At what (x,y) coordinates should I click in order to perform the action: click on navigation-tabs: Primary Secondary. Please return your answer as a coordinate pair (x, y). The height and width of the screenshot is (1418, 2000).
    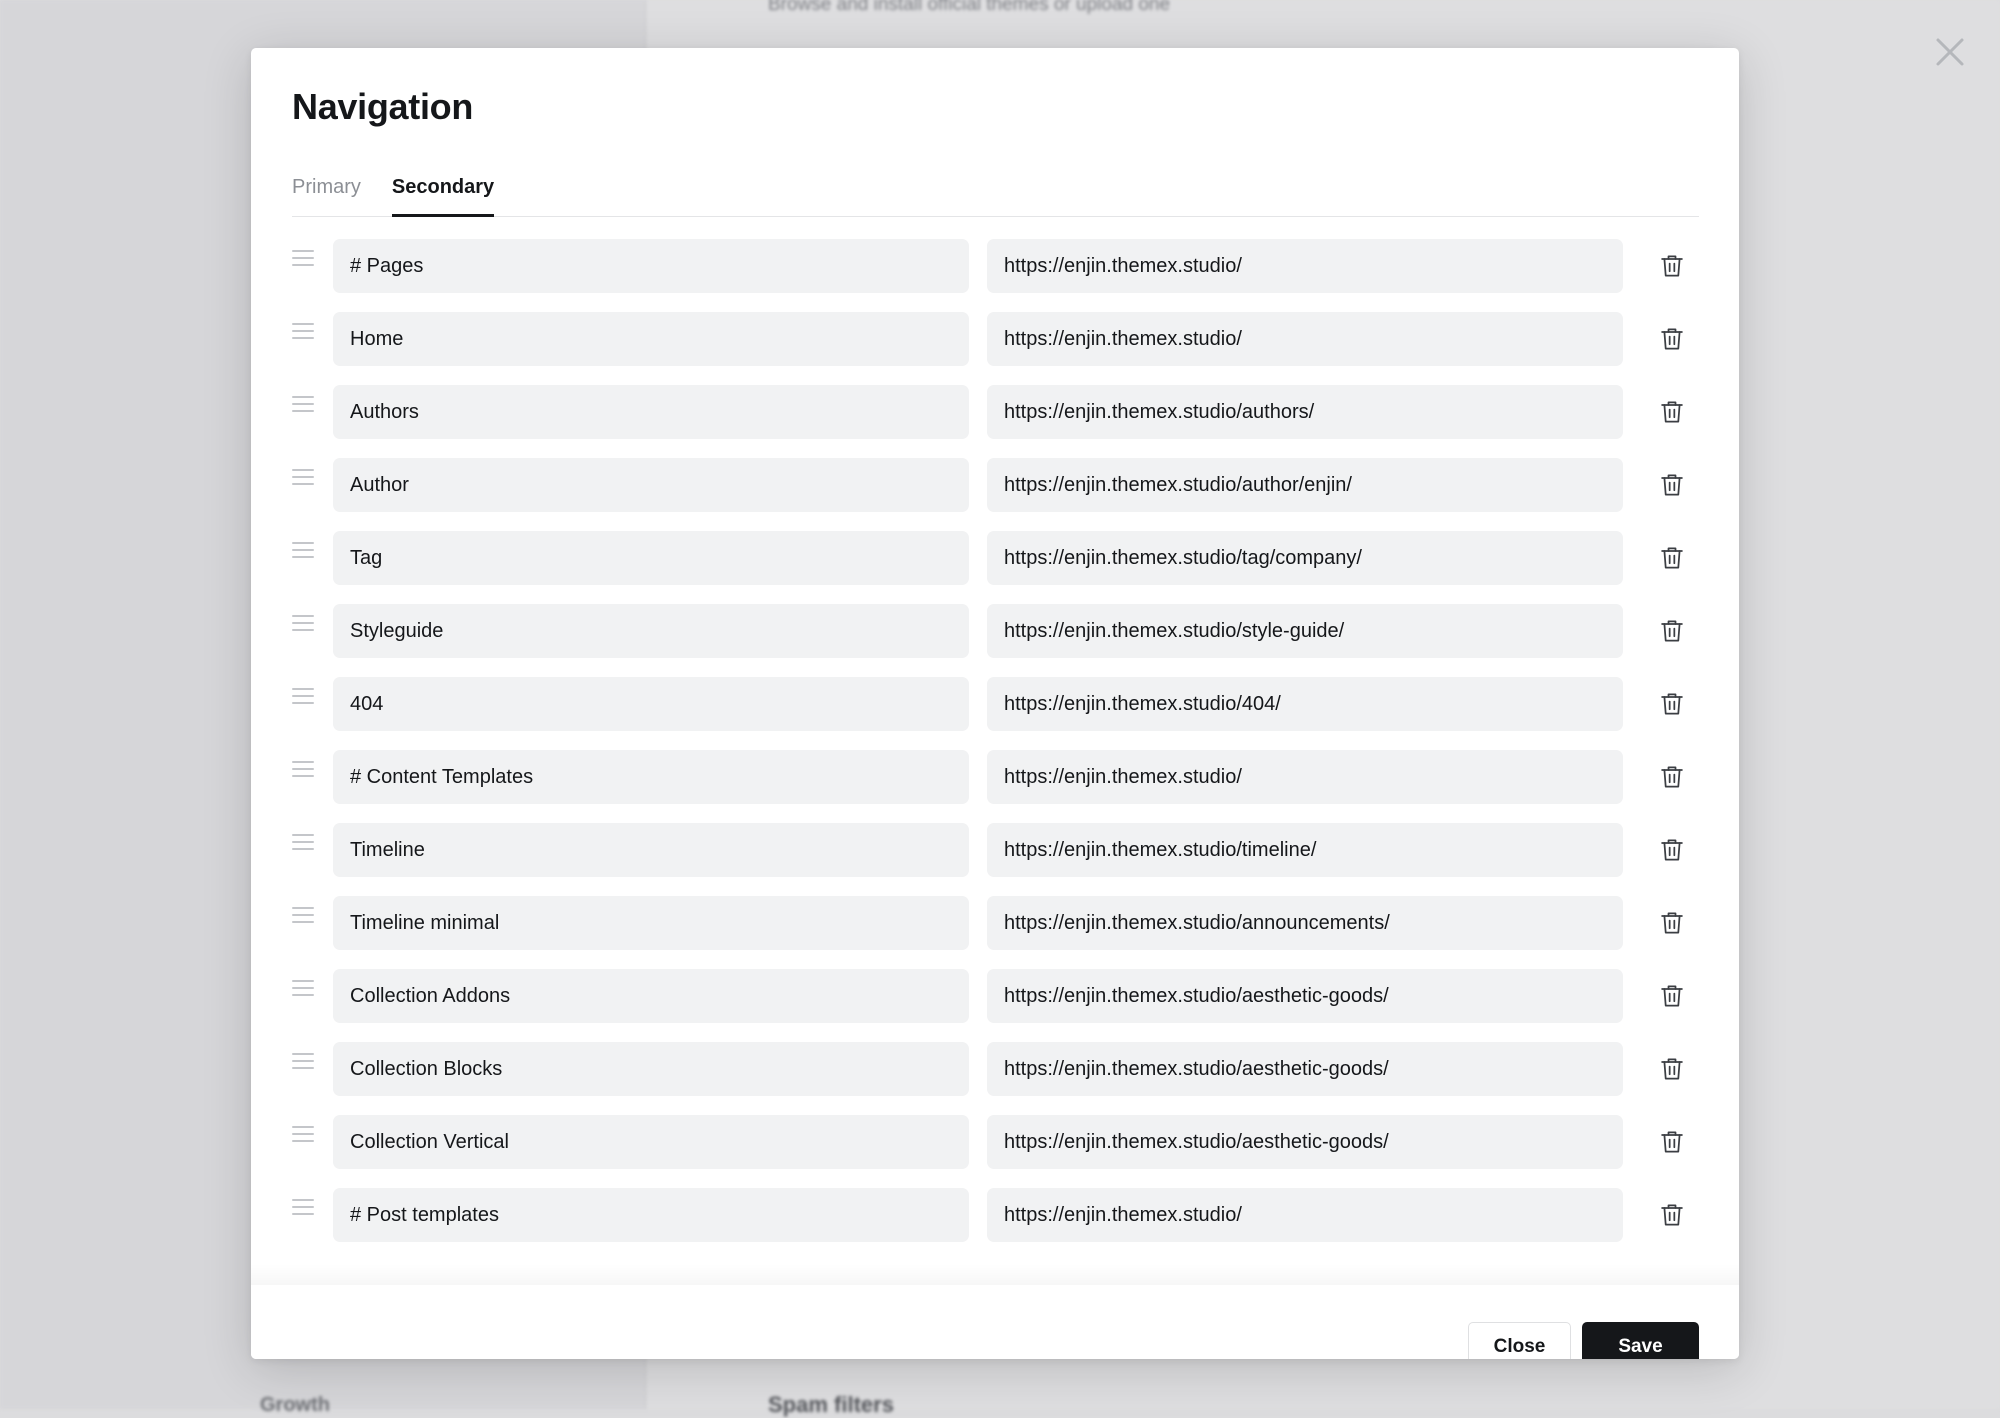
    Looking at the image, I should click on (995, 191).